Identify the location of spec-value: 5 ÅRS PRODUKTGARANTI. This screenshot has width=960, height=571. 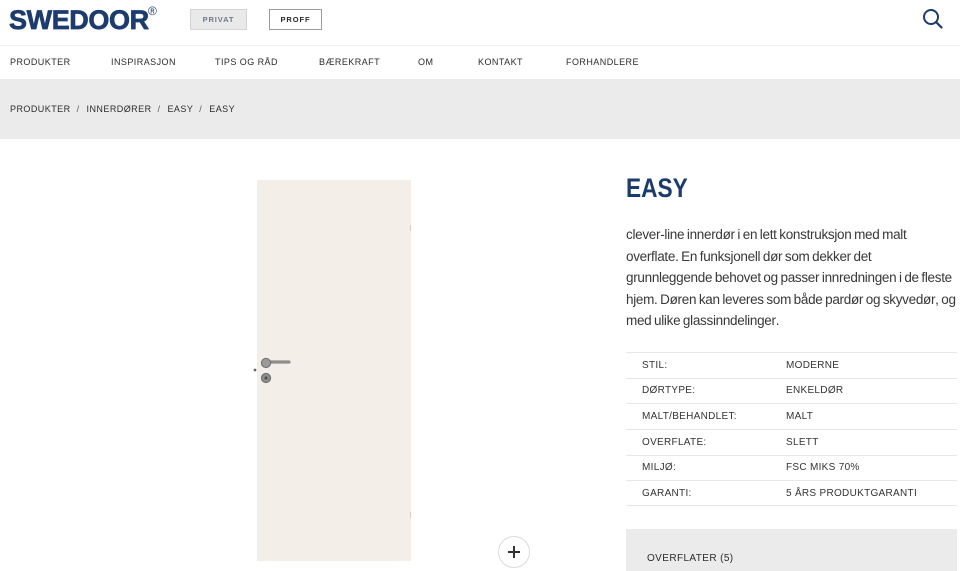
(852, 493).